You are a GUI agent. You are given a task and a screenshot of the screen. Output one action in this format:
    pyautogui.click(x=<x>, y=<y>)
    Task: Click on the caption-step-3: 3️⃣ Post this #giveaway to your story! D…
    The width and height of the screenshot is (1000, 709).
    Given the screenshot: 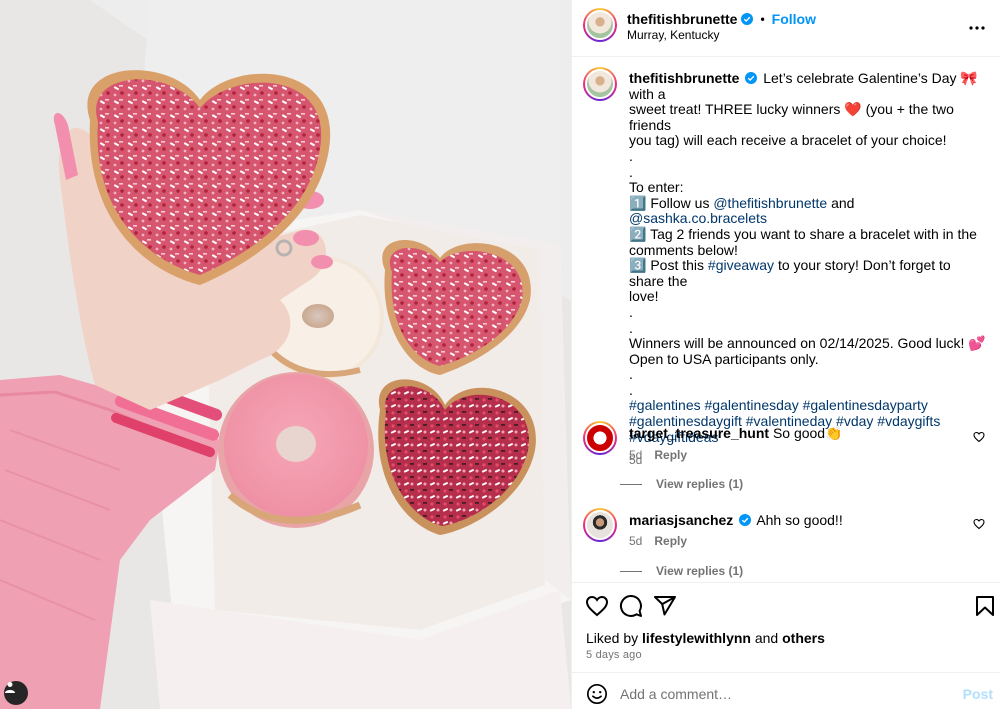 What is the action you would take?
    pyautogui.click(x=809, y=273)
    